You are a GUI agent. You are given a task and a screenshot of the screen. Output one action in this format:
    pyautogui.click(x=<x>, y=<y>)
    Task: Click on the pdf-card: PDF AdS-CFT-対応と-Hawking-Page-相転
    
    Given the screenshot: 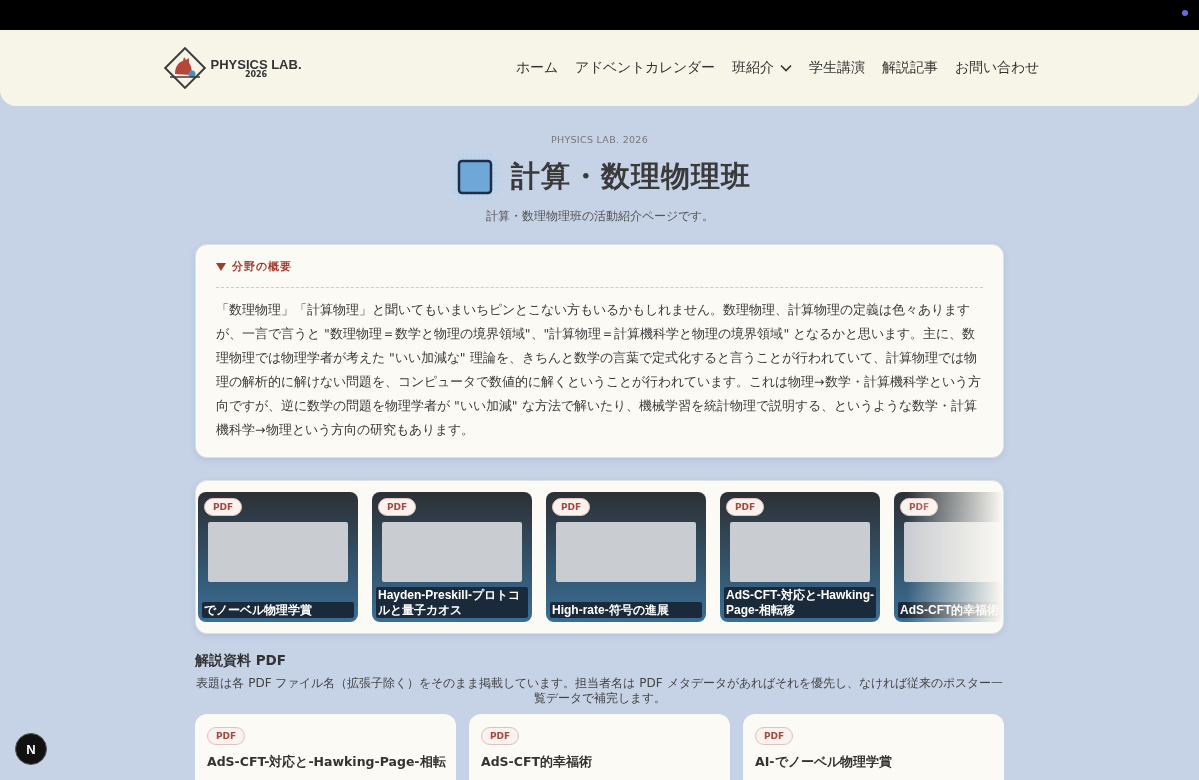 What is the action you would take?
    pyautogui.click(x=325, y=747)
    